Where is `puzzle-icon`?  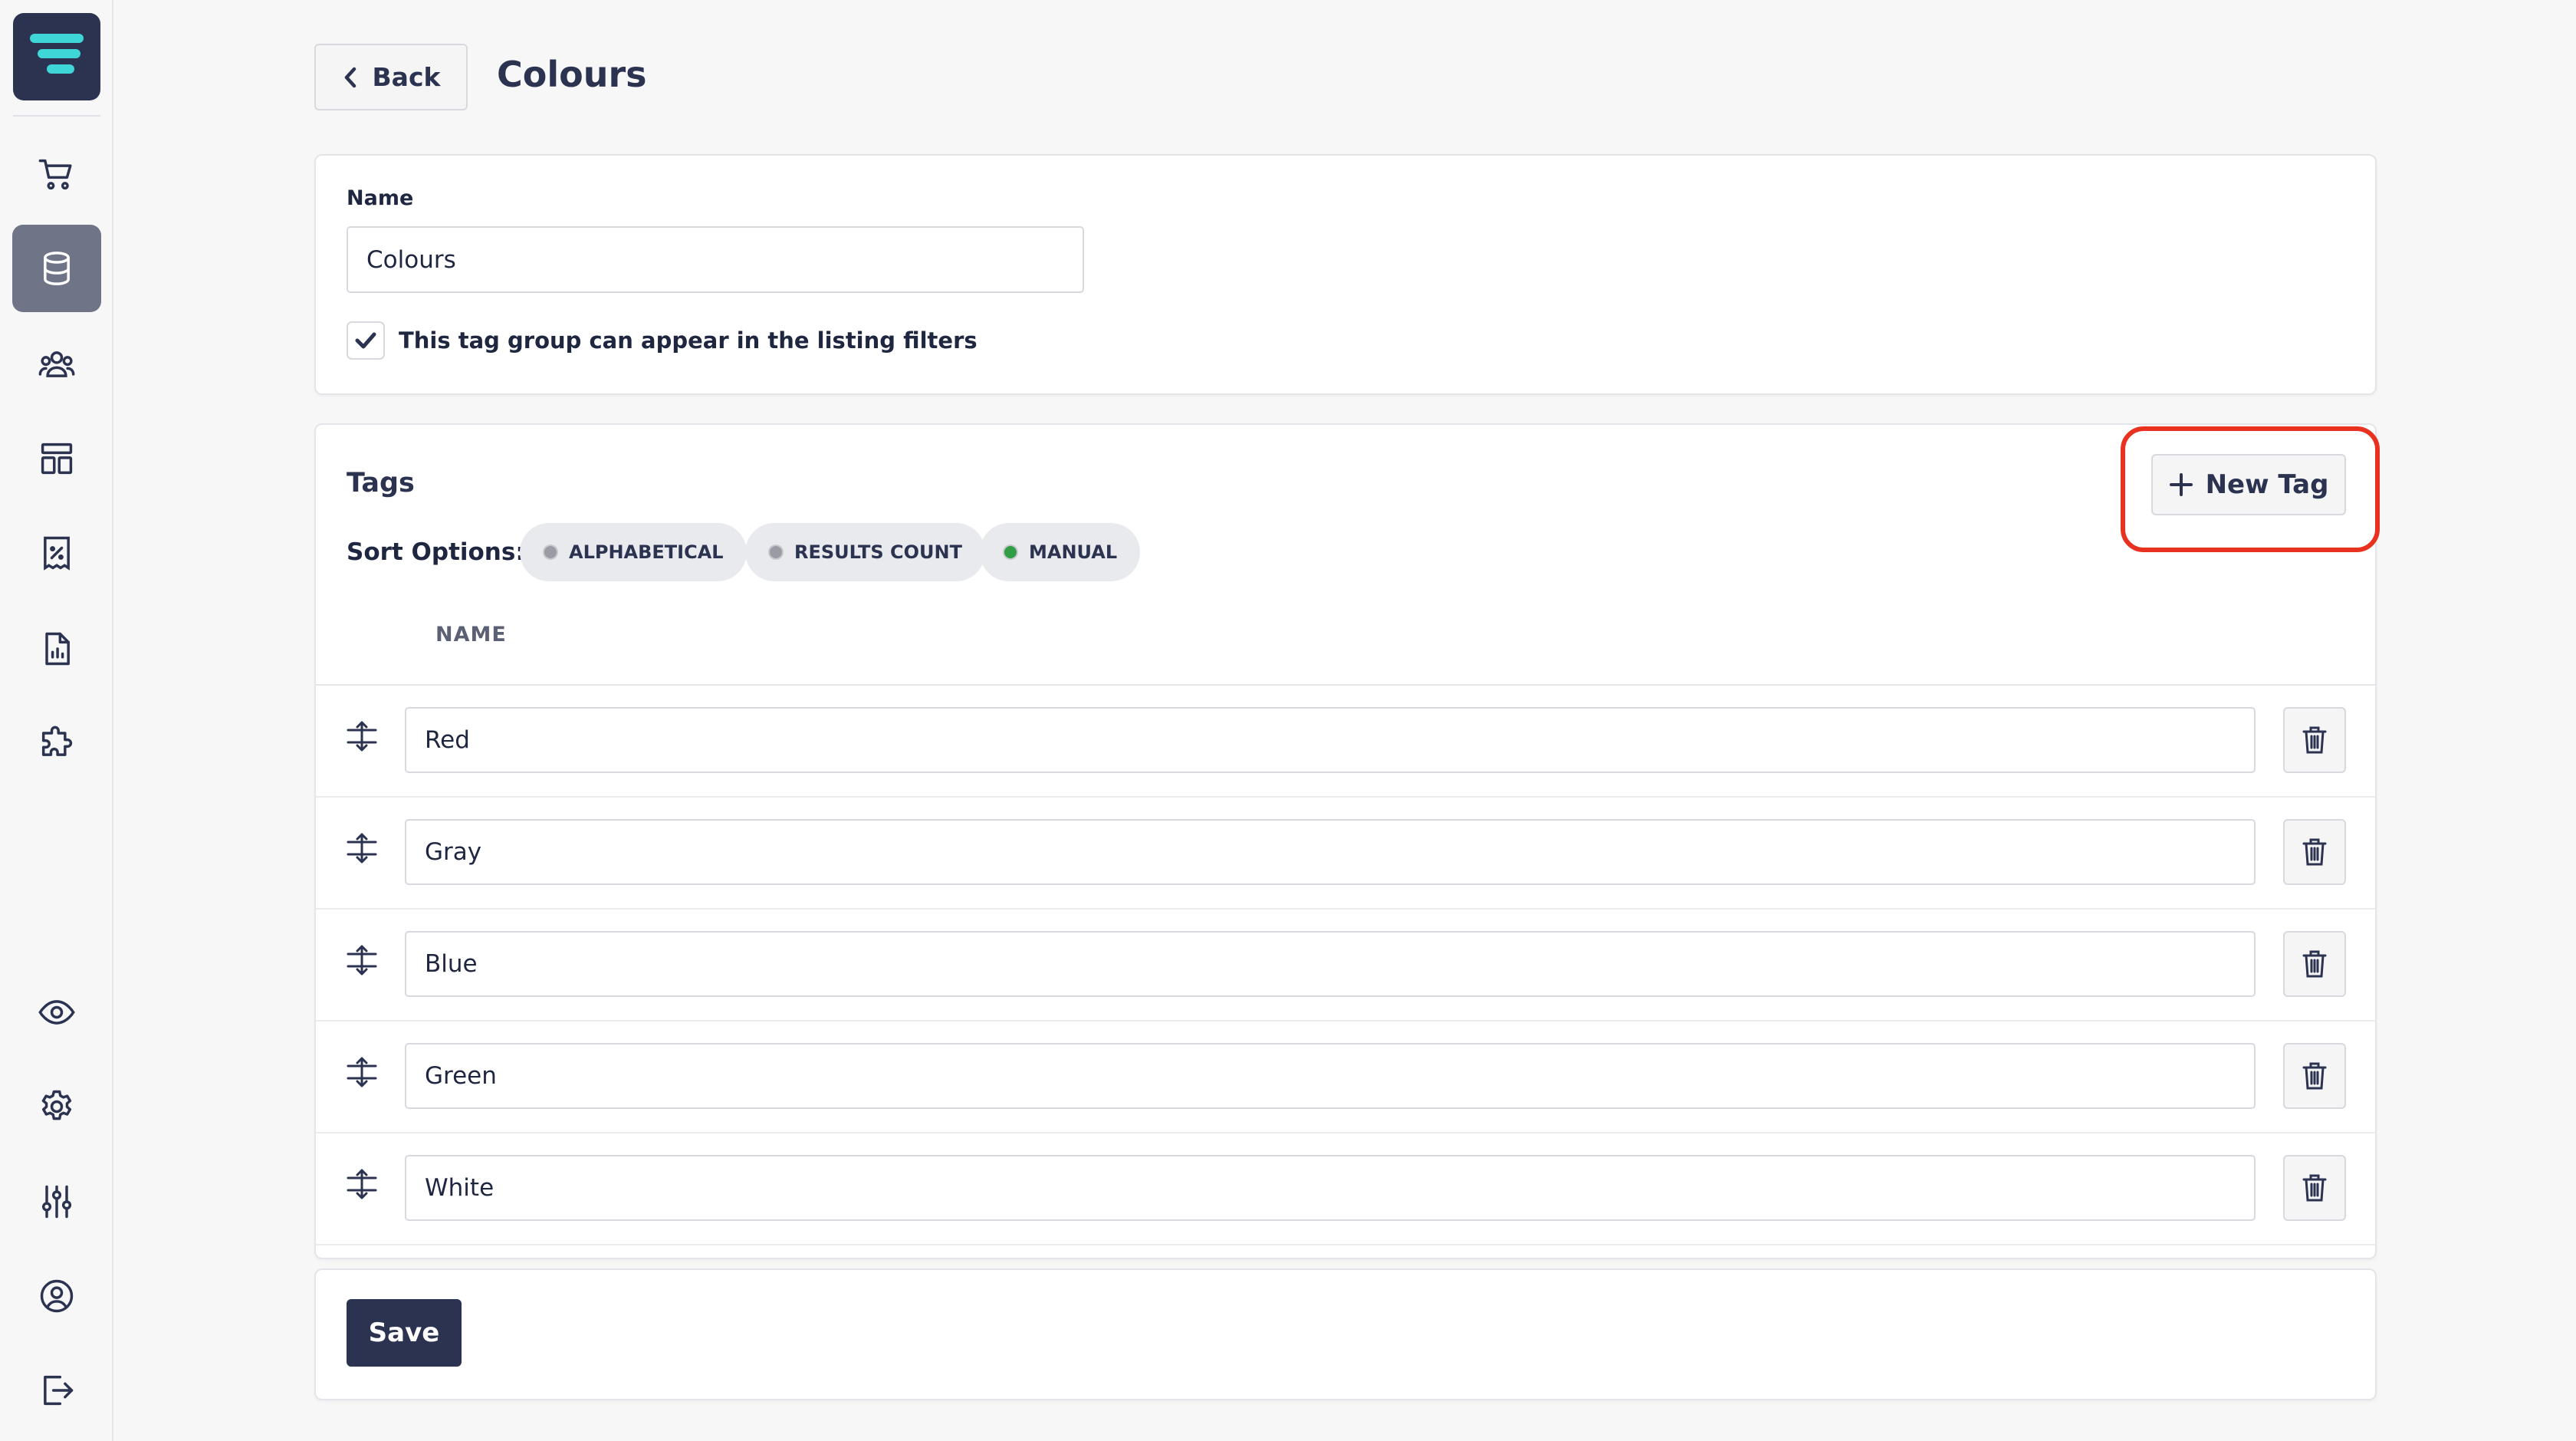 puzzle-icon is located at coordinates (57, 740).